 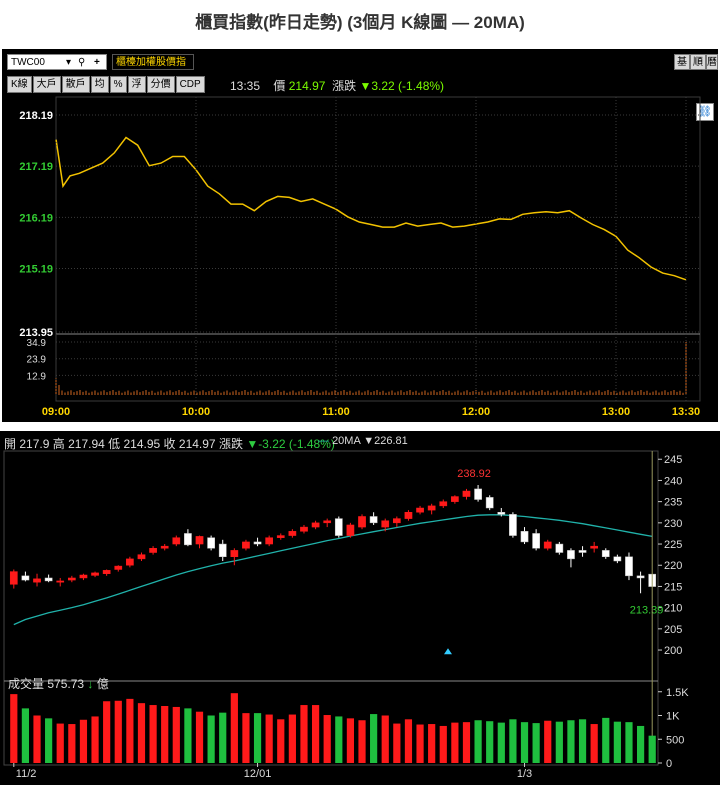 What do you see at coordinates (385, 441) in the screenshot?
I see `ma-legend-value: ▼226.81` at bounding box center [385, 441].